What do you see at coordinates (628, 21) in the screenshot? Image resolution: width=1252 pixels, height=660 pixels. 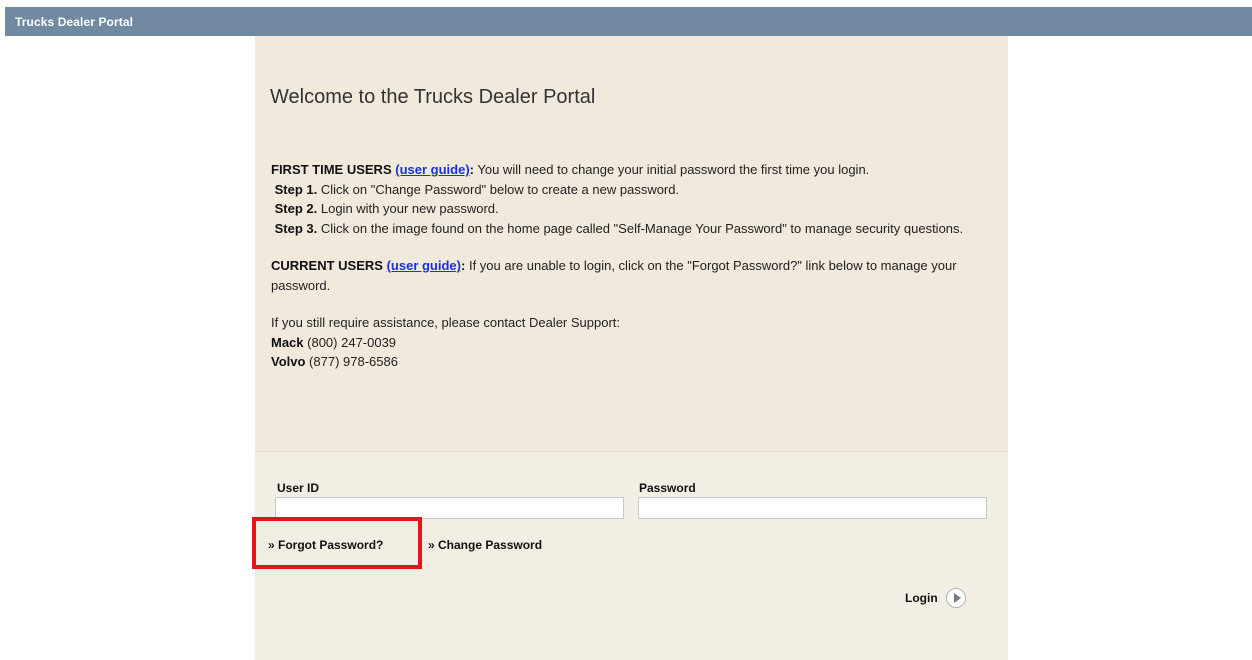 I see `top-bar: Trucks Dealer Portal` at bounding box center [628, 21].